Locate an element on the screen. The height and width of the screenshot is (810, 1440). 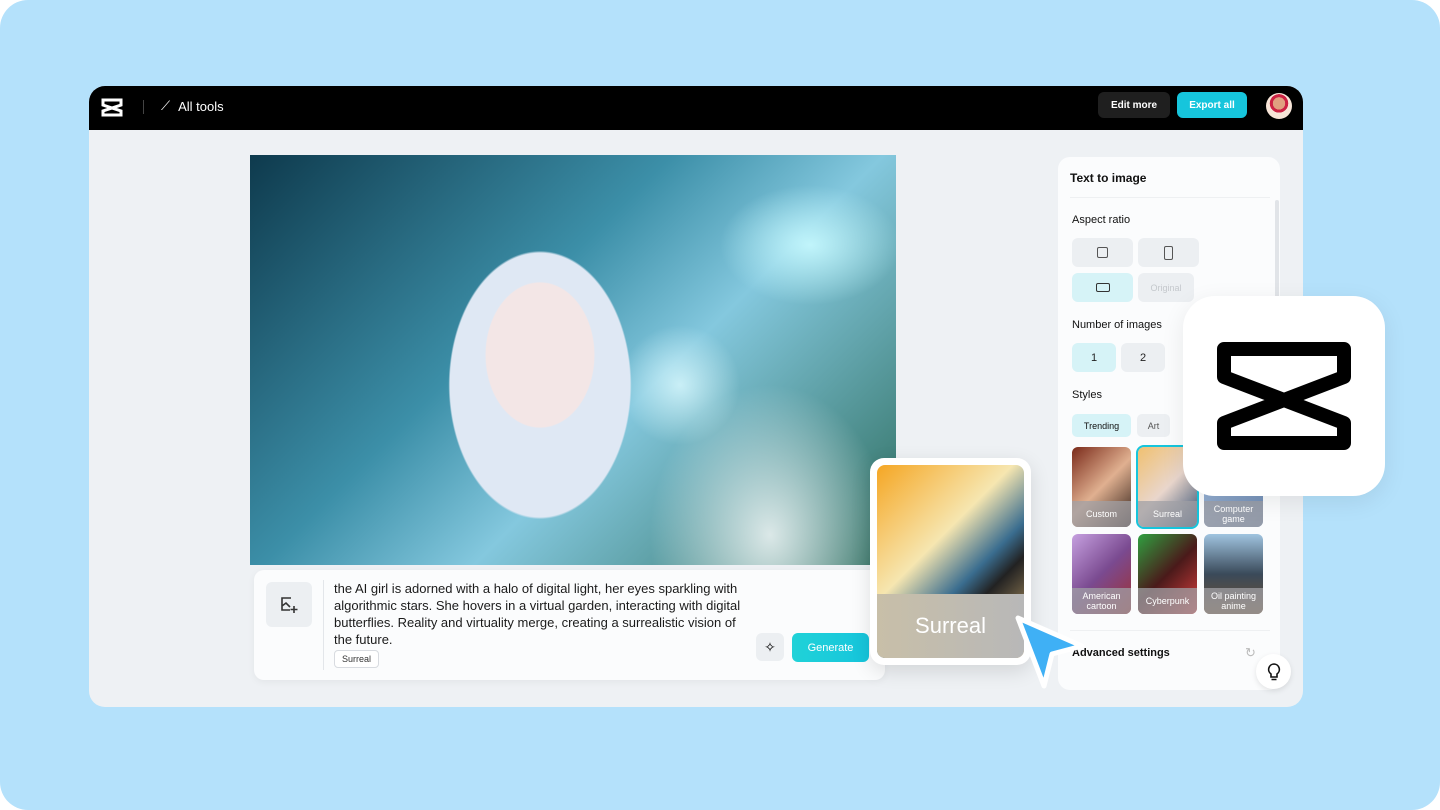
lightbulb-icon is located at coordinates (1273, 671).